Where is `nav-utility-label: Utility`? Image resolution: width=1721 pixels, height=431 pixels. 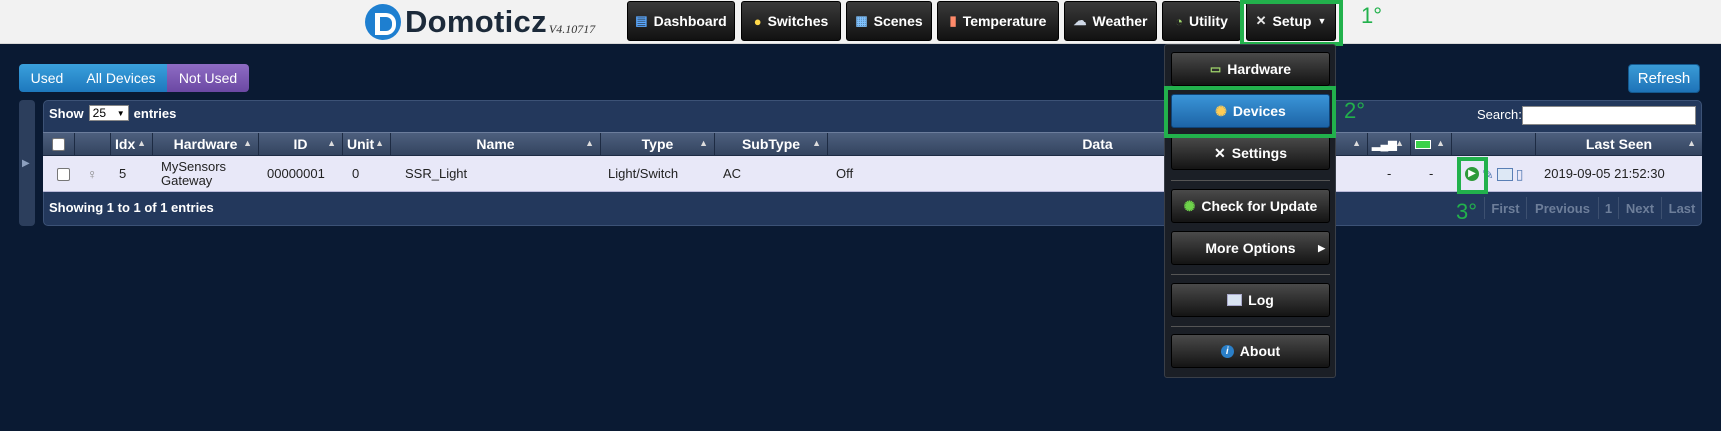
nav-utility-label: Utility is located at coordinates (1208, 21).